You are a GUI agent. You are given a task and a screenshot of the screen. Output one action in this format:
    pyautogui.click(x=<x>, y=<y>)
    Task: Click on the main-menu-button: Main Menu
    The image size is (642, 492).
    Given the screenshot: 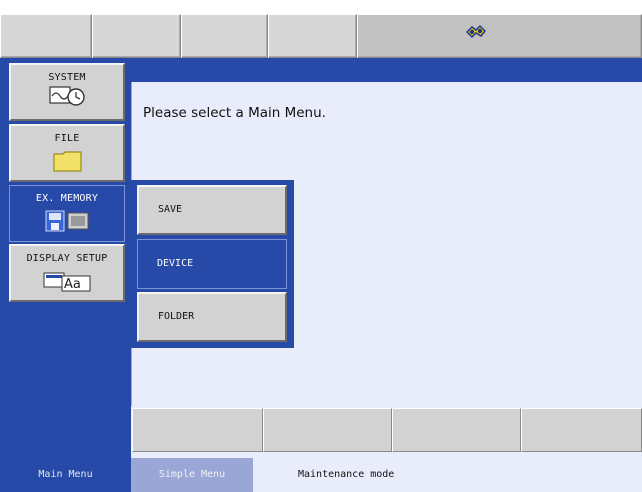 What is the action you would take?
    pyautogui.click(x=65, y=475)
    